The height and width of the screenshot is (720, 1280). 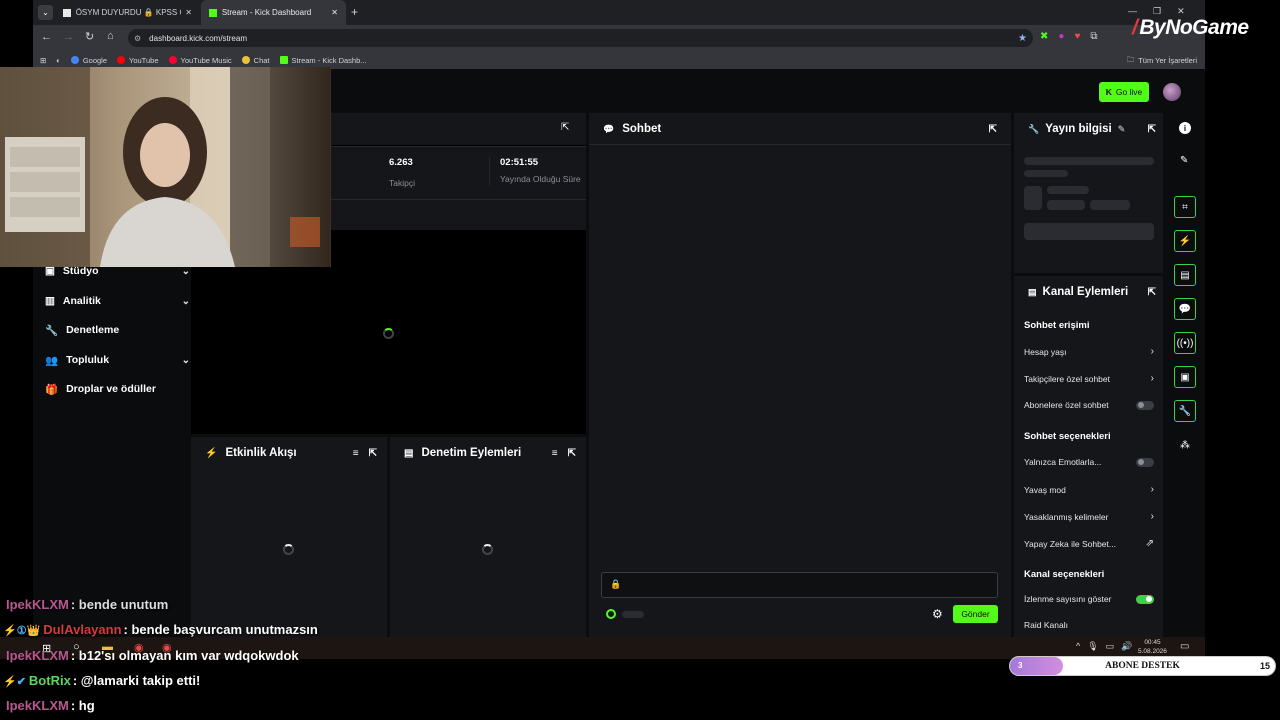 What do you see at coordinates (1068, 599) in the screenshot?
I see `row-label: İzlenme sayısını göster` at bounding box center [1068, 599].